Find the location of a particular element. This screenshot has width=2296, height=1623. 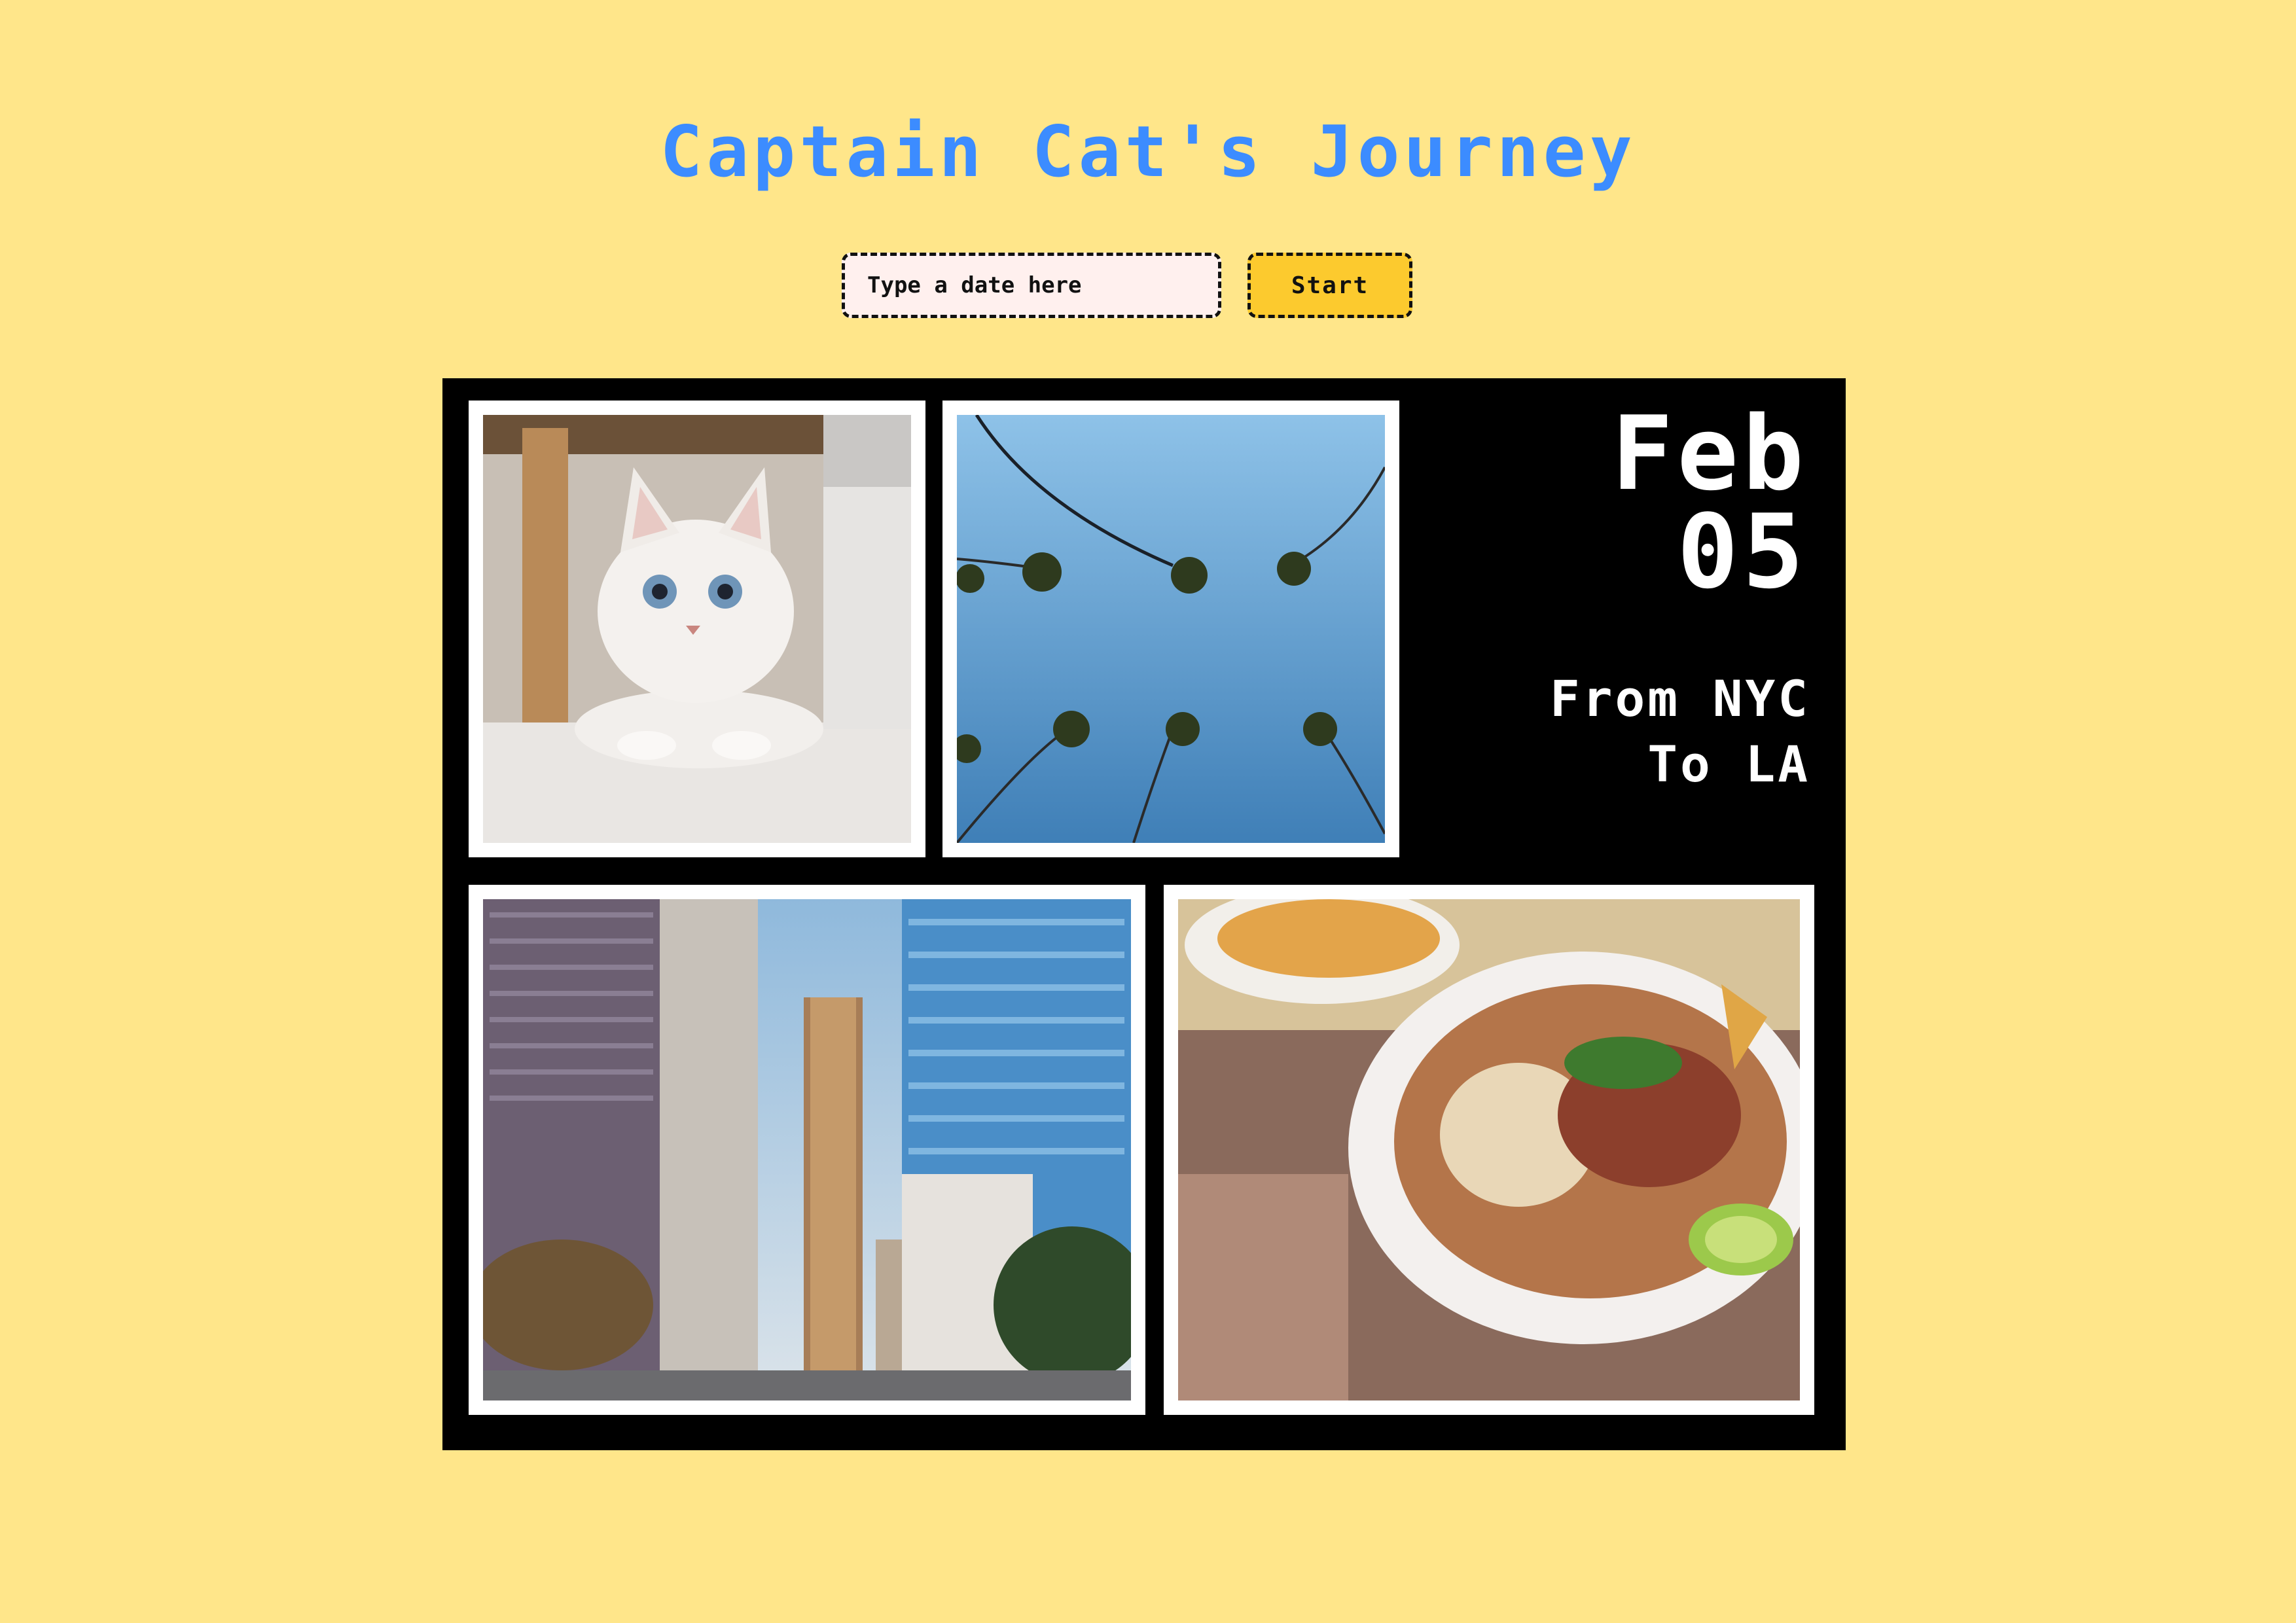

palm-trees-image is located at coordinates (1171, 629).